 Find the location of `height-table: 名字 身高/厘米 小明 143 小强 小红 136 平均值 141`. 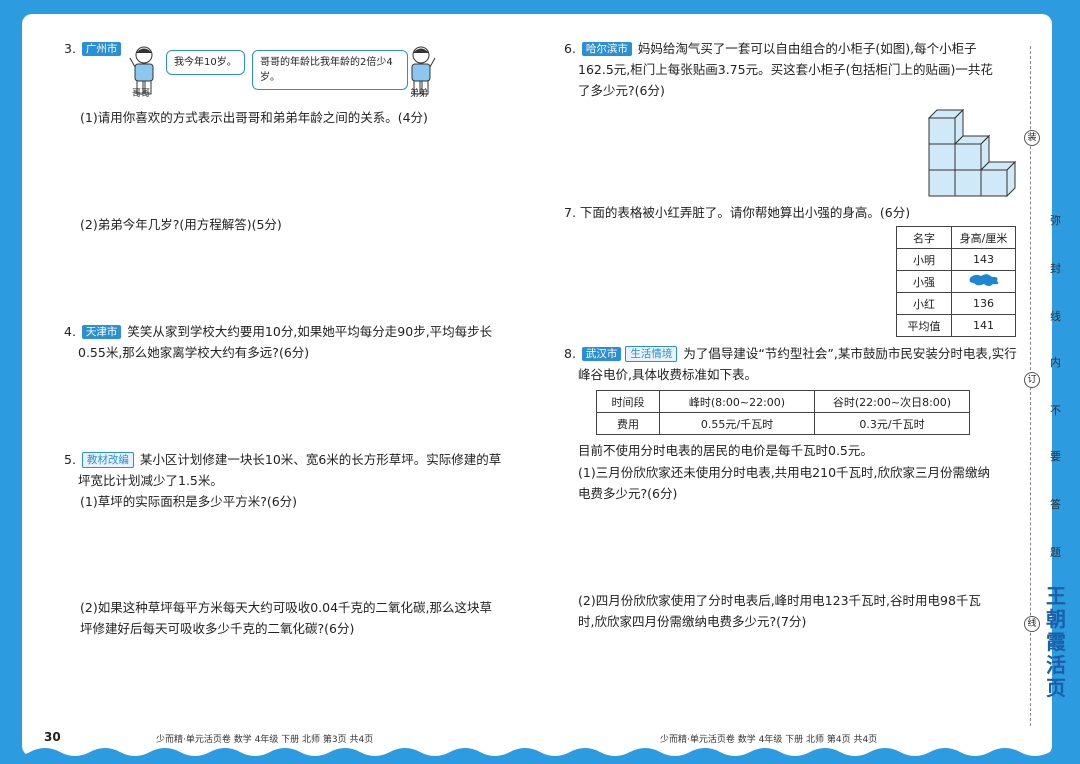

height-table: 名字 身高/厘米 小明 143 小强 小红 136 平均值 141 is located at coordinates (956, 281).